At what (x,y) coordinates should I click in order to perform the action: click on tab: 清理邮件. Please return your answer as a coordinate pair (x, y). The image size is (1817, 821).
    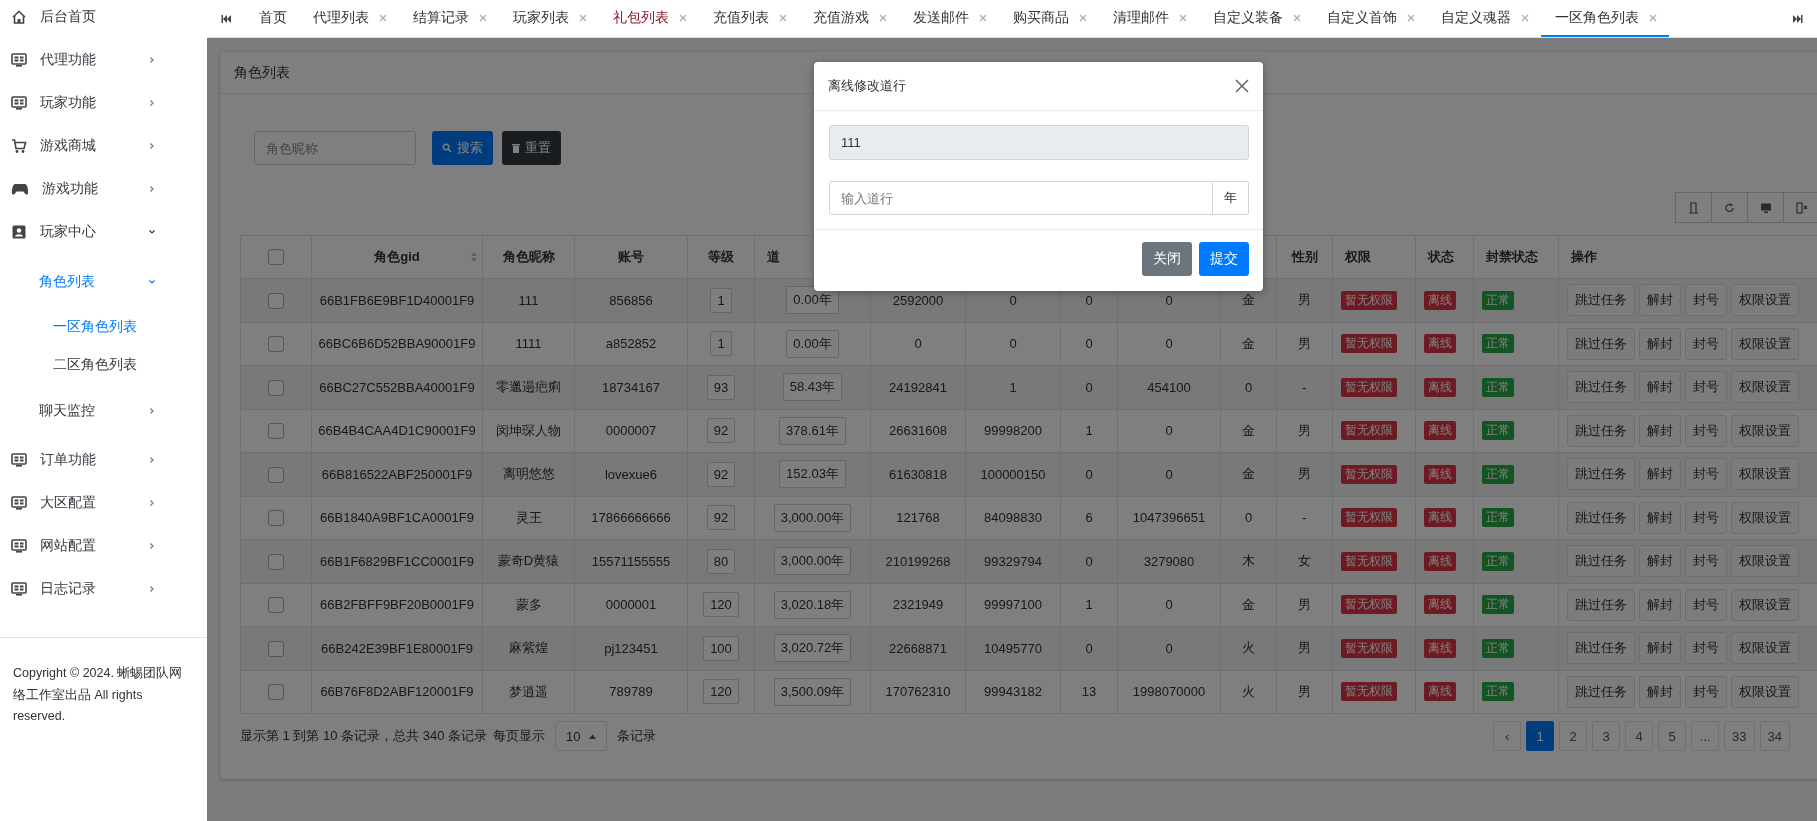
    Looking at the image, I should click on (1149, 18).